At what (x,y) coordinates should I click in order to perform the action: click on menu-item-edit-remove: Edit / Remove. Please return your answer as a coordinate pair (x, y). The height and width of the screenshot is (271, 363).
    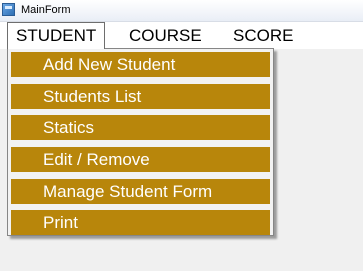
    Looking at the image, I should click on (140, 159).